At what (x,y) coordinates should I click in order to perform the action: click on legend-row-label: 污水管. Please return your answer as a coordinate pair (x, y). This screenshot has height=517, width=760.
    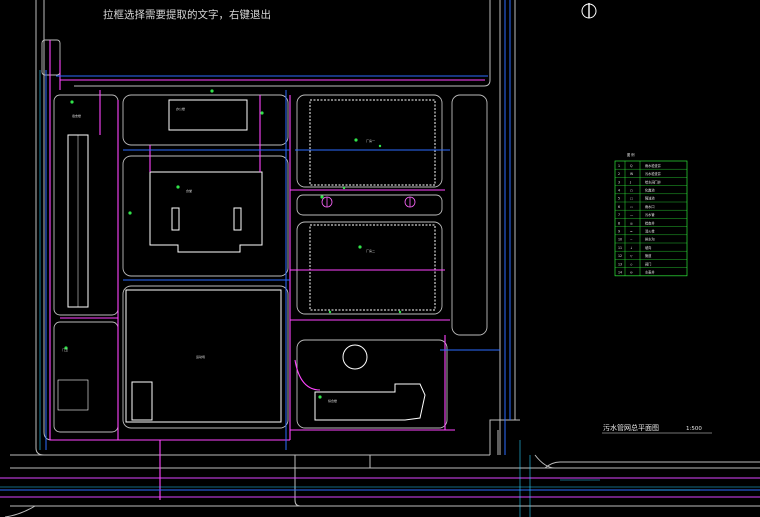
    Looking at the image, I should click on (650, 214).